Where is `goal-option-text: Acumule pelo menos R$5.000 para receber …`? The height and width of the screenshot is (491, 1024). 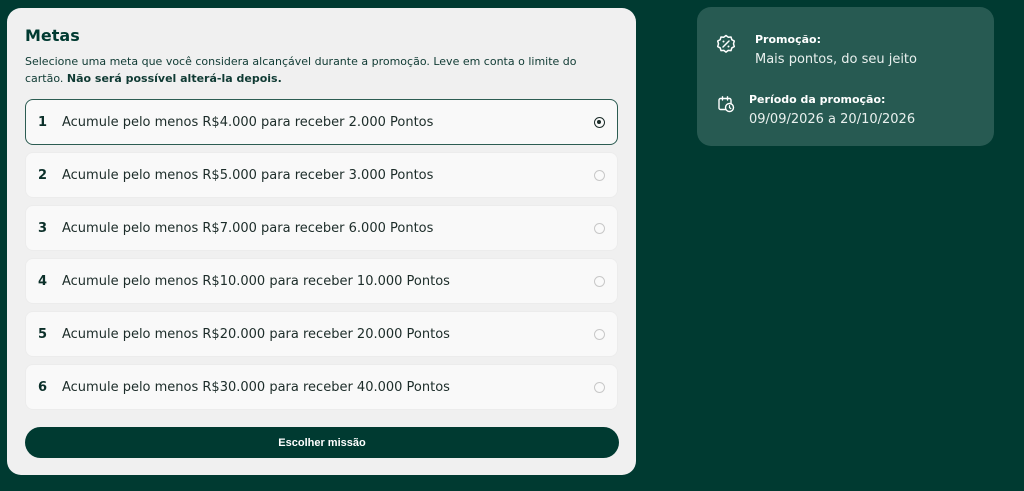 goal-option-text: Acumule pelo menos R$5.000 para receber … is located at coordinates (248, 175).